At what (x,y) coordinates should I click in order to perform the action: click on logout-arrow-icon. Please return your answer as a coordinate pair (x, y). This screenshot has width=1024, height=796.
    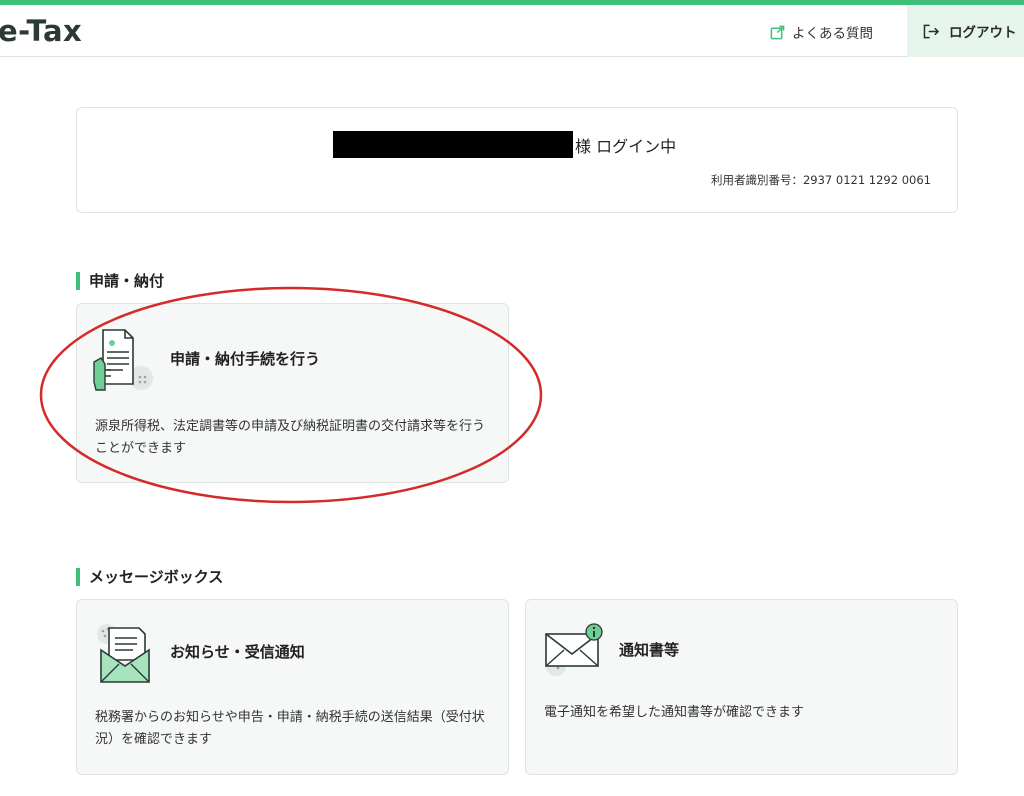
    Looking at the image, I should click on (931, 31).